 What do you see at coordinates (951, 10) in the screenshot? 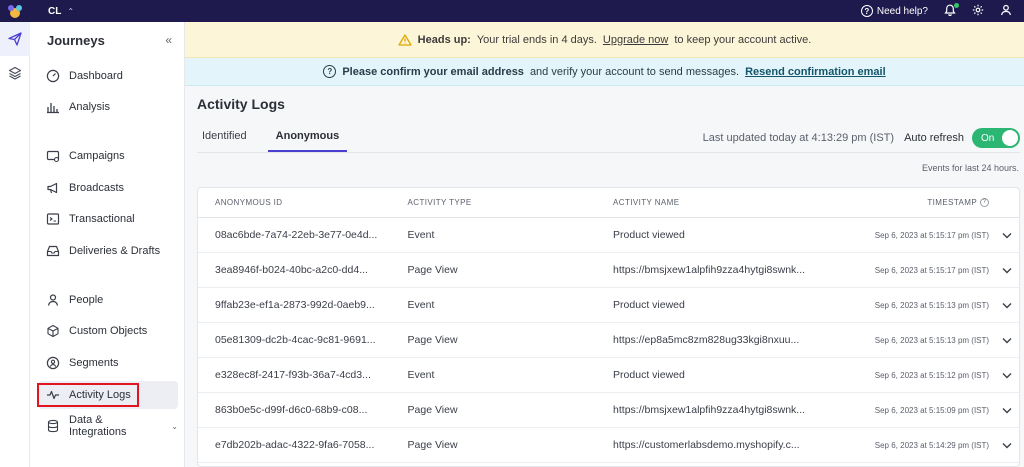
I see `notifications-button` at bounding box center [951, 10].